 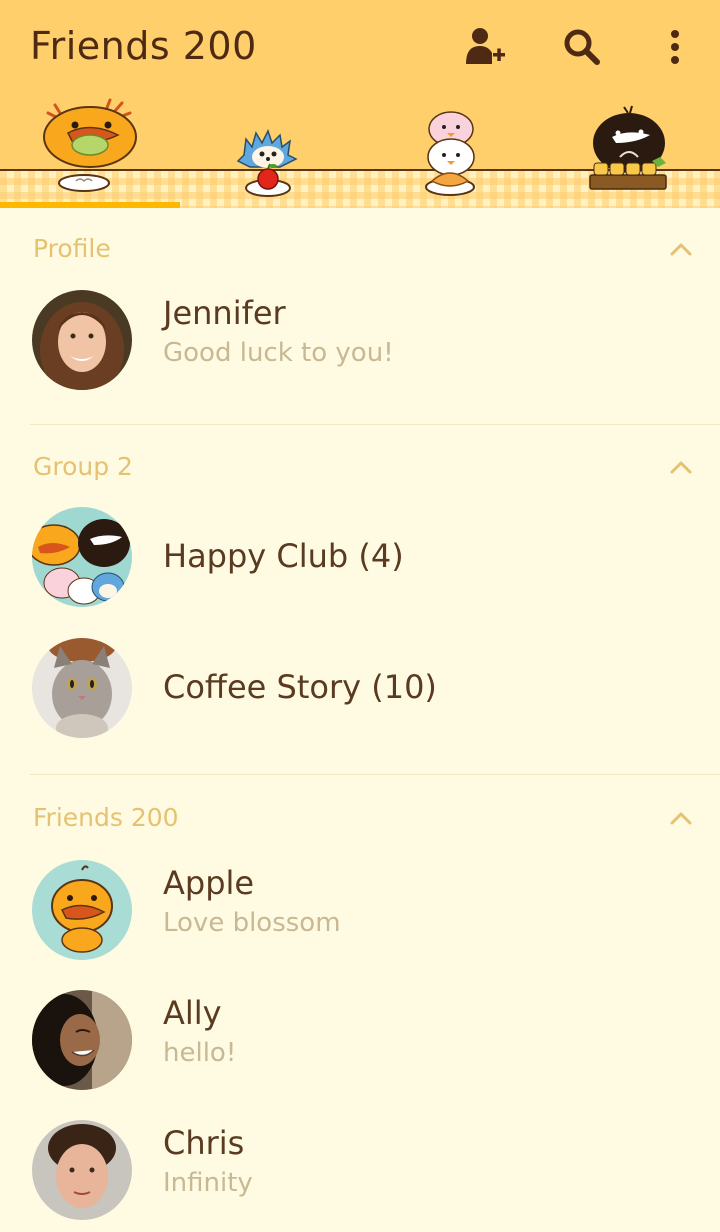 I want to click on add-friend-icon, so click(x=485, y=46).